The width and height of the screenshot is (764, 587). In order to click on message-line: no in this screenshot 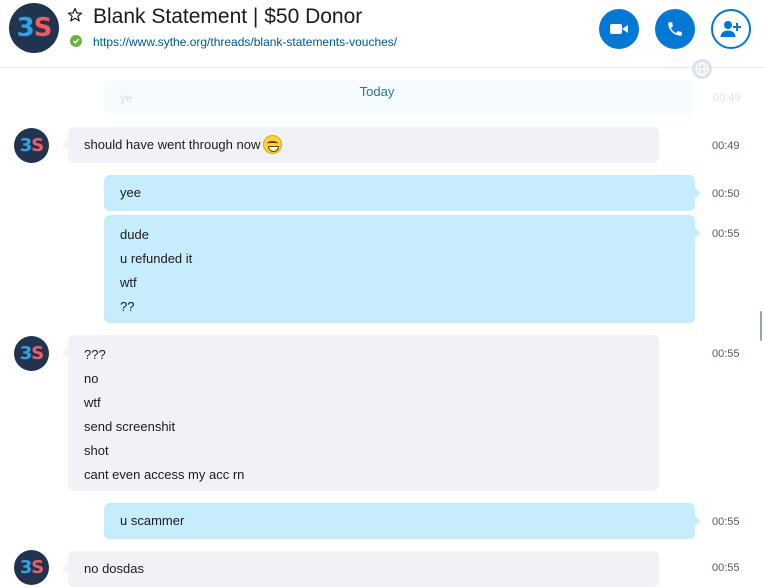, I will do `click(91, 378)`.